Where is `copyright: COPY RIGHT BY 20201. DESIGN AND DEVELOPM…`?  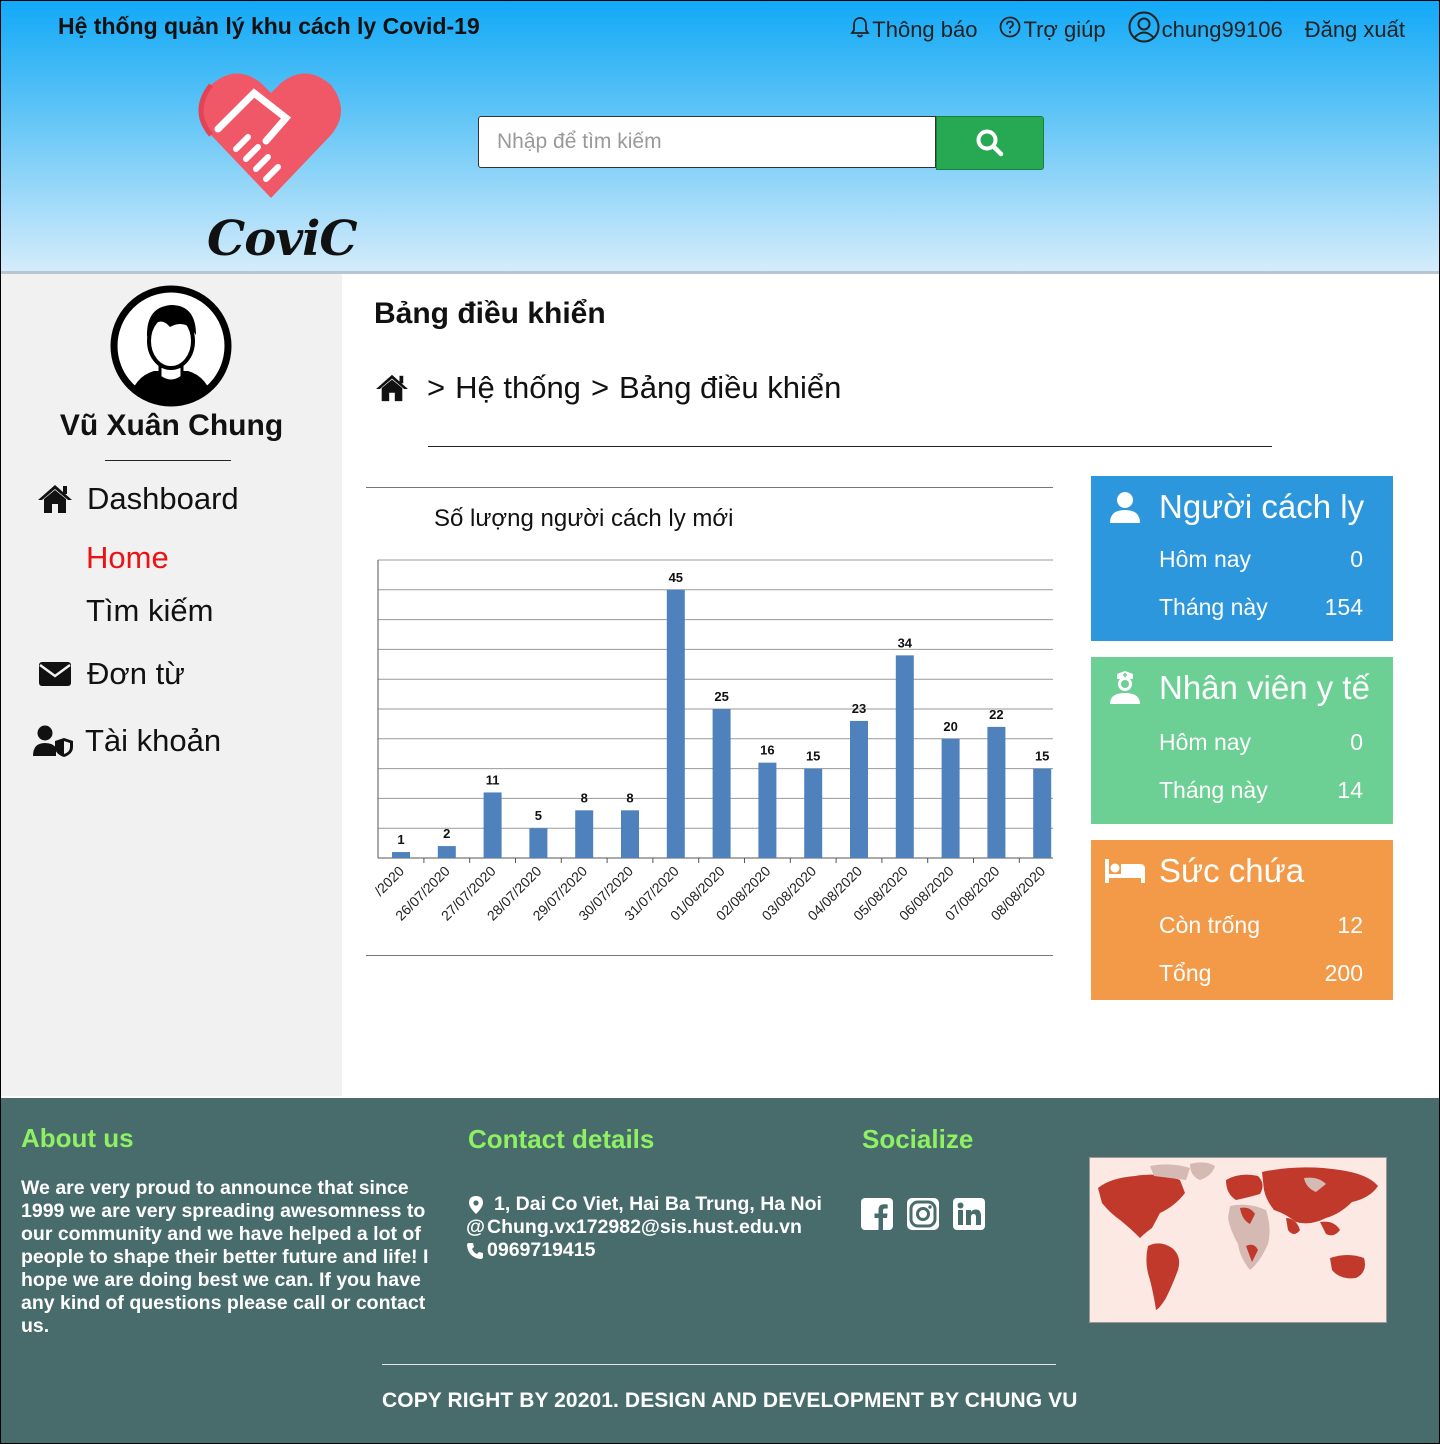
copyright: COPY RIGHT BY 20201. DESIGN AND DEVELOPM… is located at coordinates (730, 1400).